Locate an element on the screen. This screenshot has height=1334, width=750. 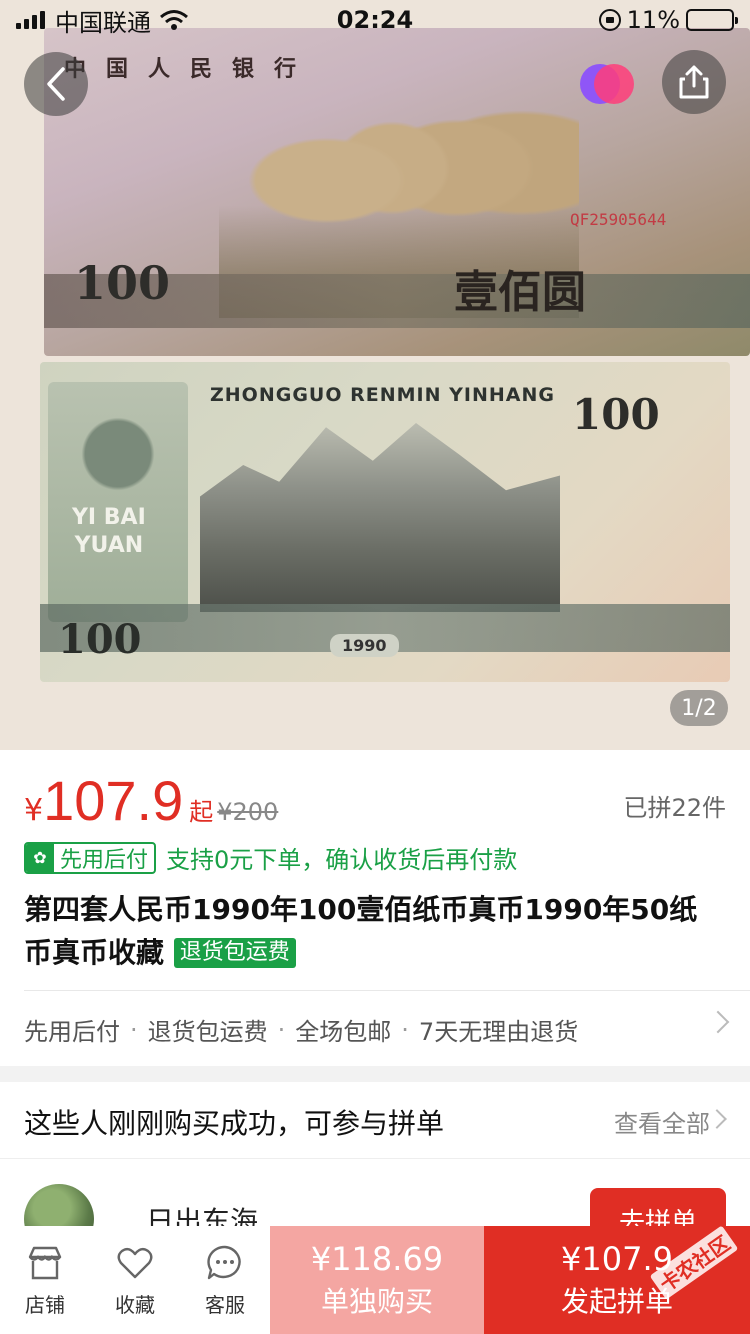
image-page-indicator: 1/2 is located at coordinates (699, 708).